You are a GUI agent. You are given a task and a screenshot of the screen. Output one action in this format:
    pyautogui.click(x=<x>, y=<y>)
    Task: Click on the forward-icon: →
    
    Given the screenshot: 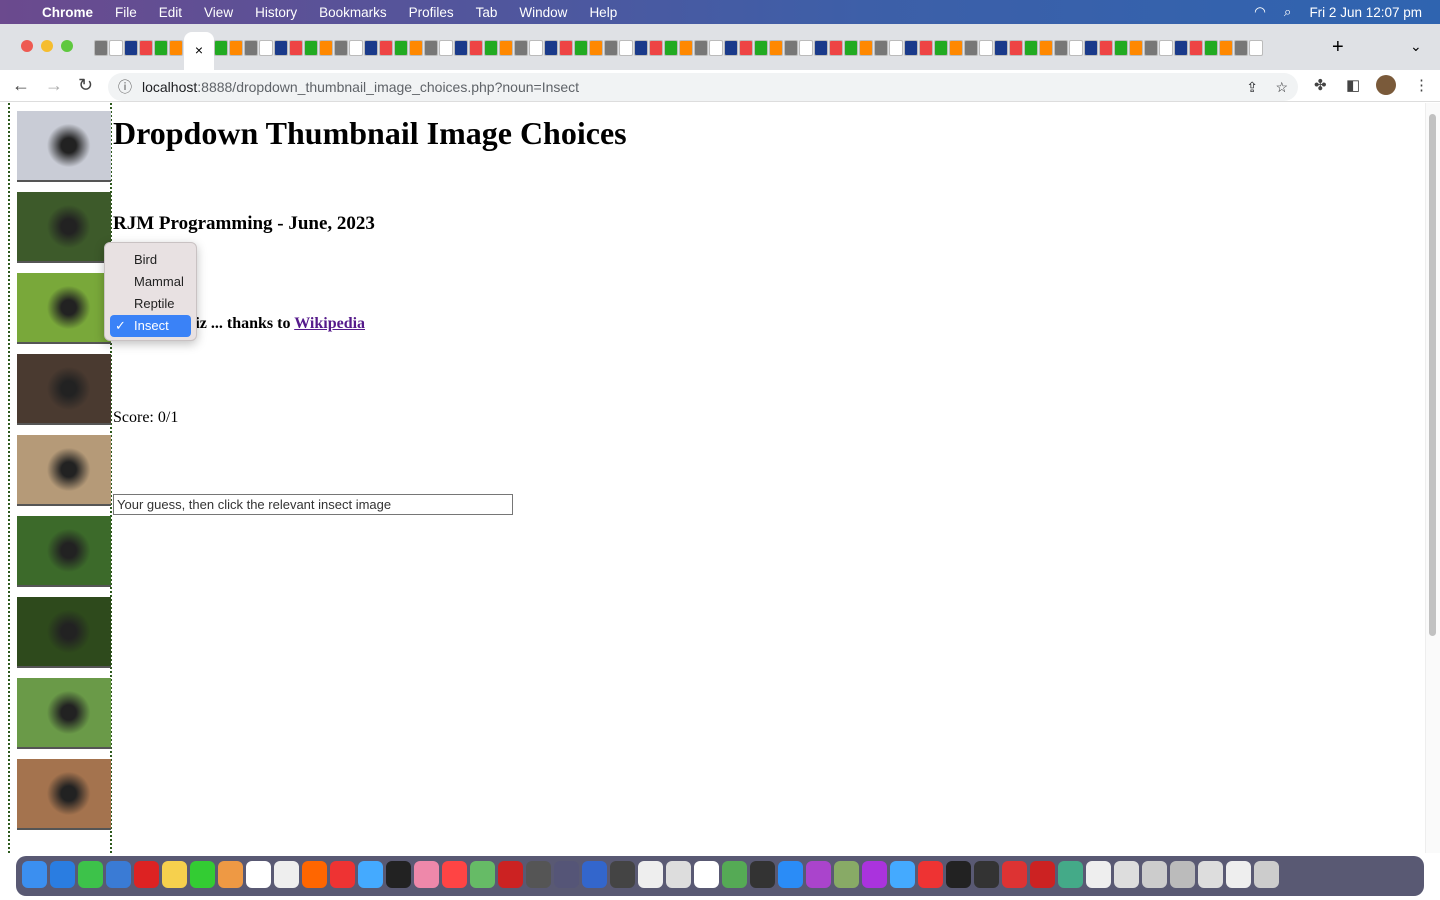 What is the action you would take?
    pyautogui.click(x=54, y=85)
    